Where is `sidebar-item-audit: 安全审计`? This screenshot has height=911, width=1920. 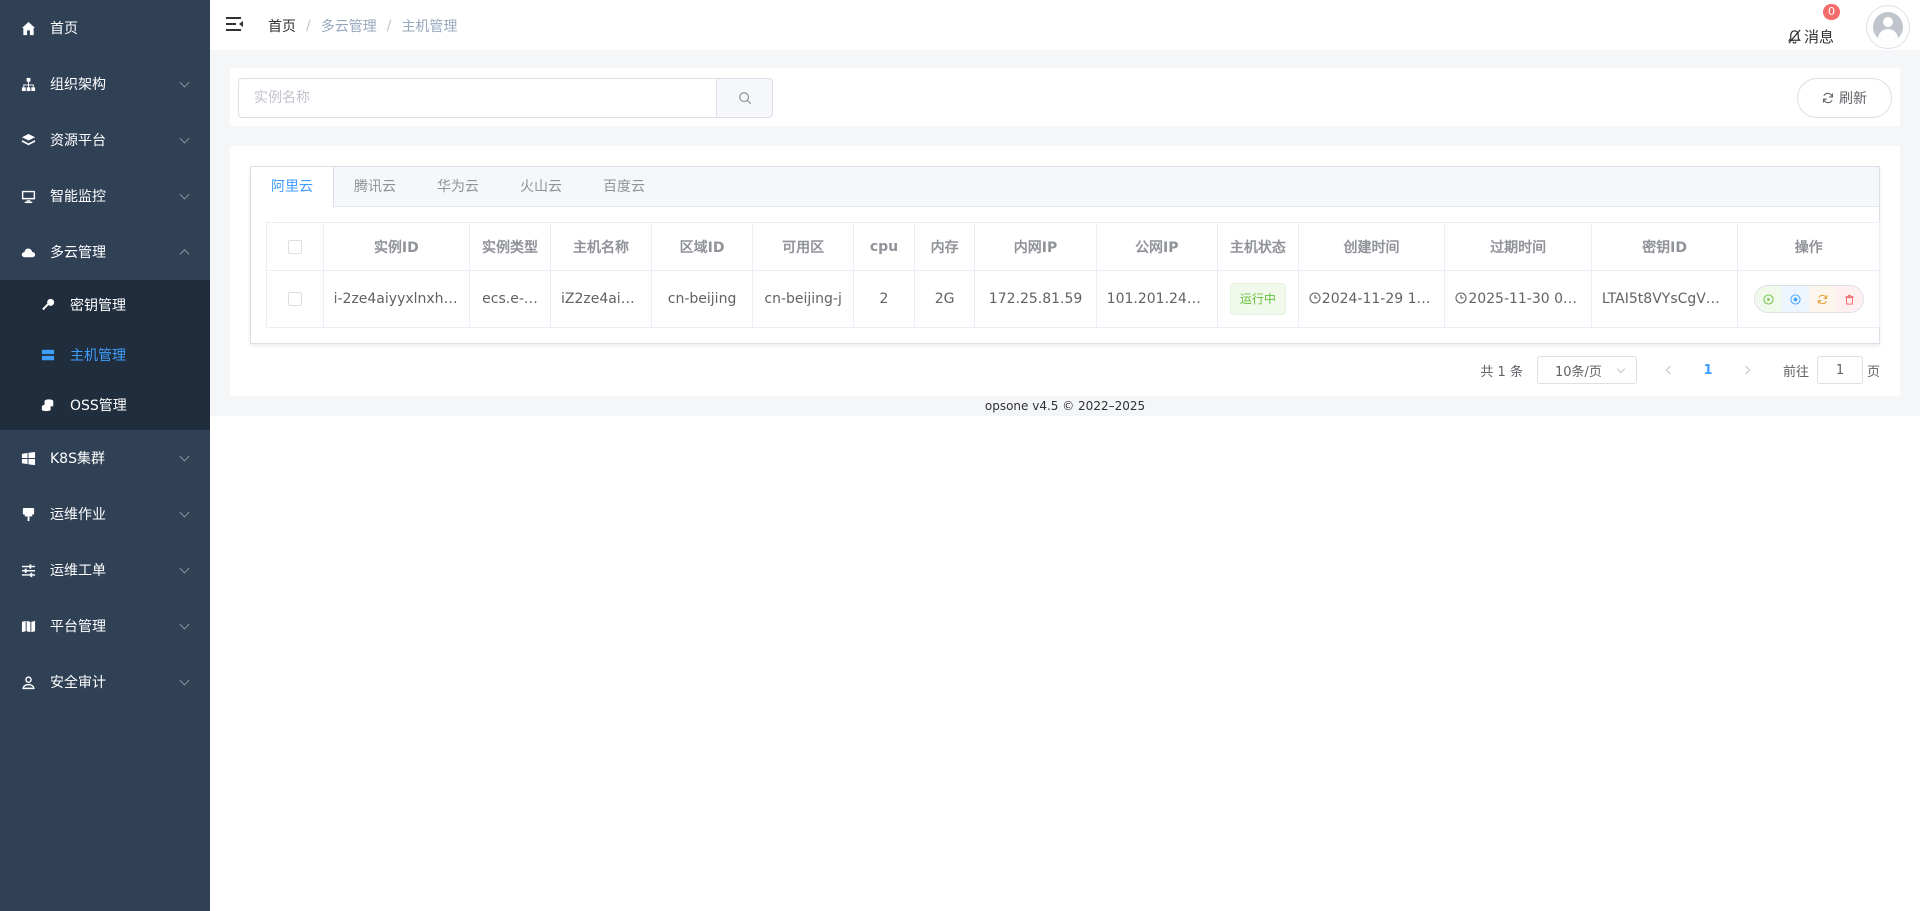
sidebar-item-audit: 安全审计 is located at coordinates (105, 682).